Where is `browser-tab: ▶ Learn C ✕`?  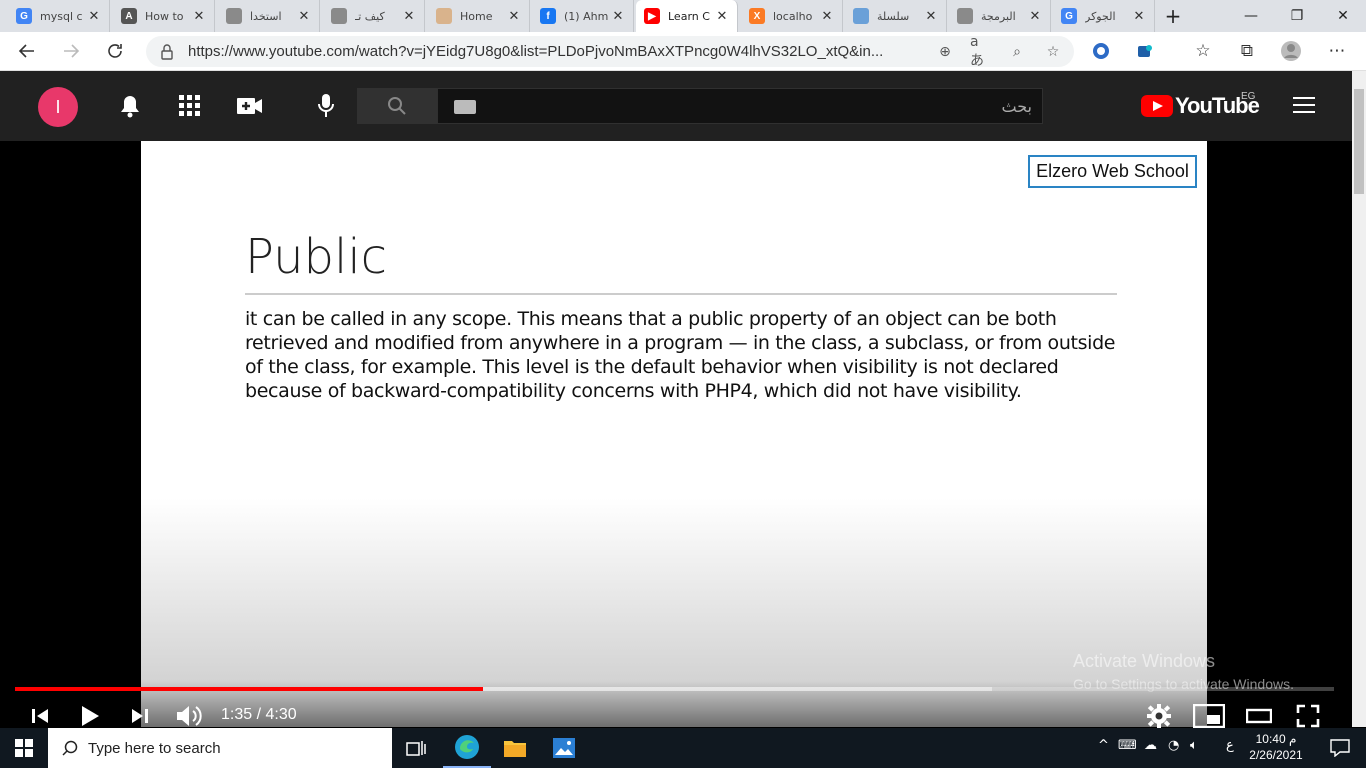 browser-tab: ▶ Learn C ✕ is located at coordinates (687, 16).